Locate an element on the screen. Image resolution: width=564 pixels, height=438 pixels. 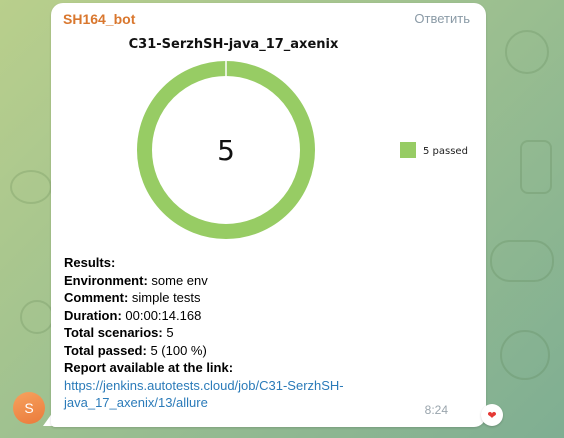
message-time: 8:24 is located at coordinates (436, 410).